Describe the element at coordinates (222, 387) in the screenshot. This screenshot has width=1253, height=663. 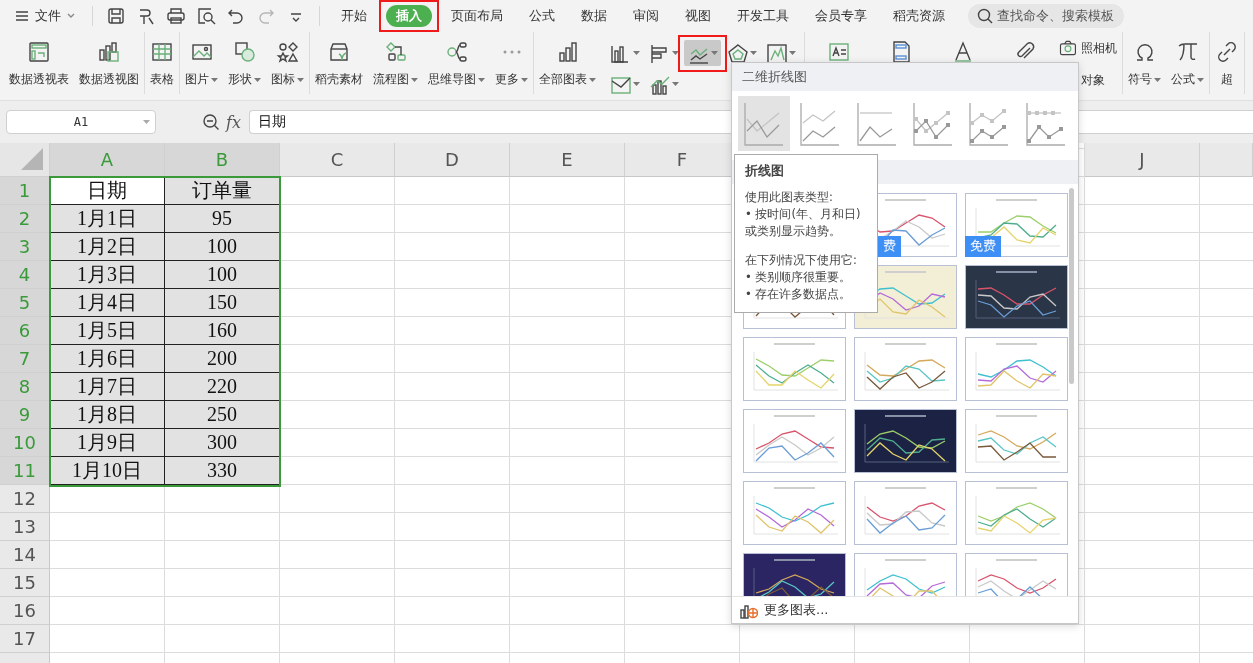
I see `table-cell: 220` at that location.